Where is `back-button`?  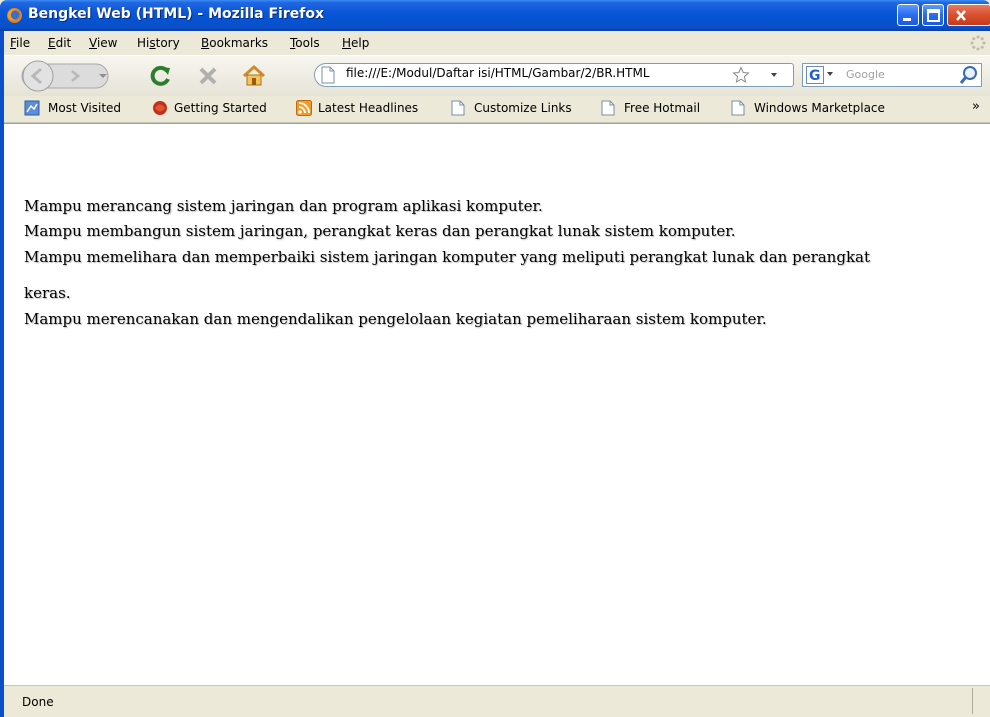 back-button is located at coordinates (38, 76).